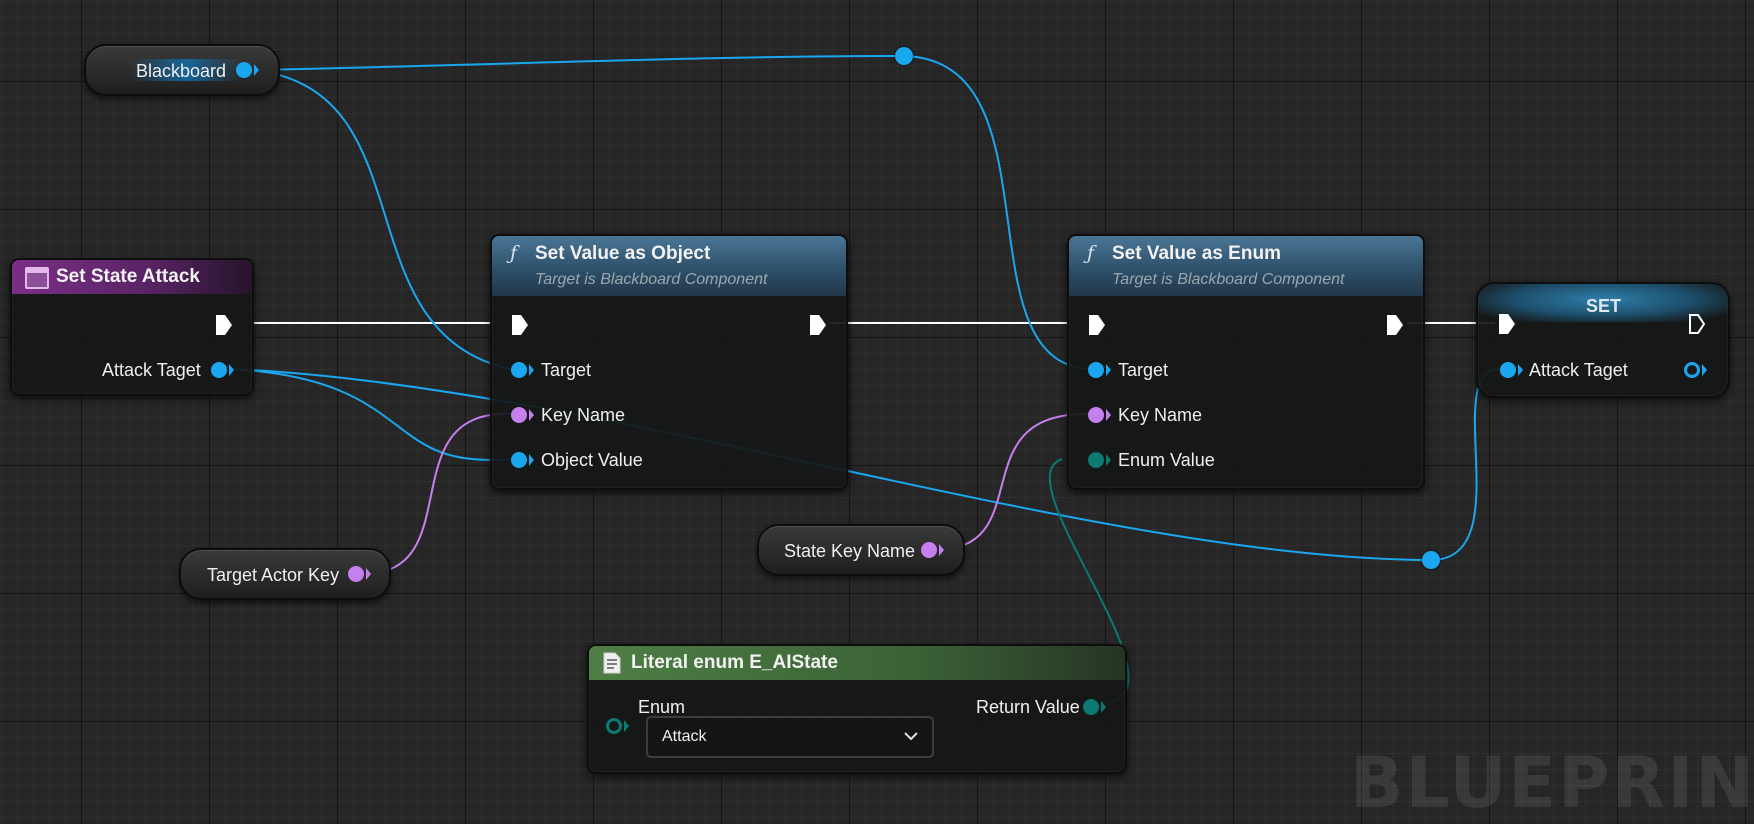 The width and height of the screenshot is (1754, 824). What do you see at coordinates (1196, 253) in the screenshot?
I see `node-title: Set Value as Enum` at bounding box center [1196, 253].